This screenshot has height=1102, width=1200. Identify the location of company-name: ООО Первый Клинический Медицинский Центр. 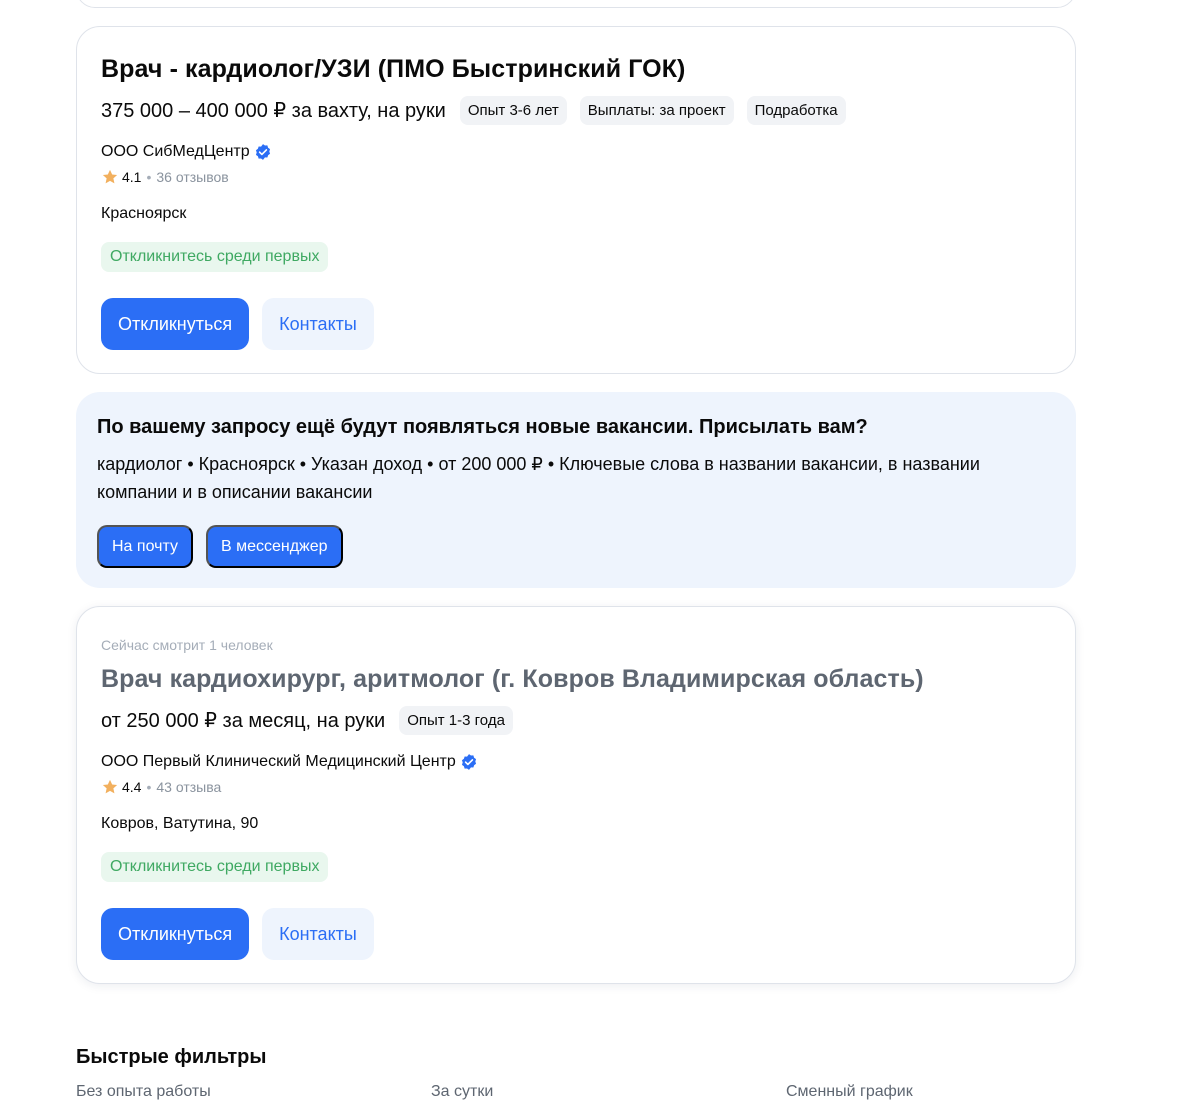
(278, 762).